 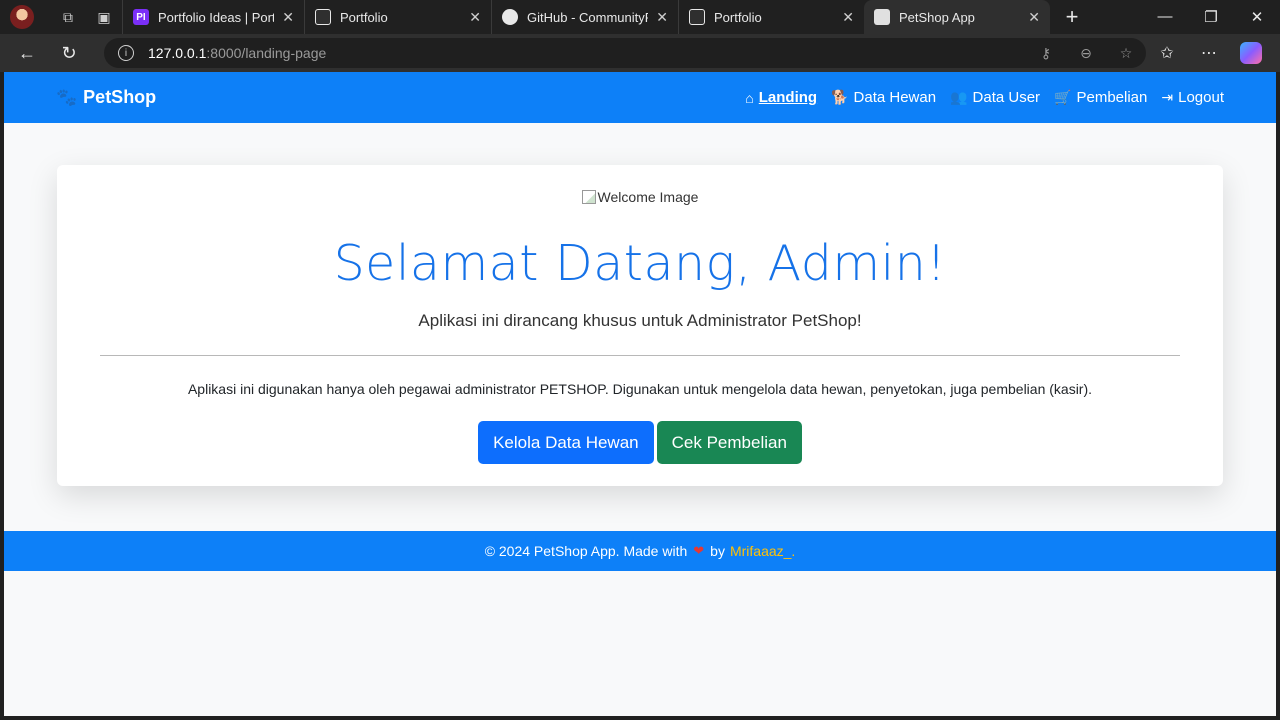 What do you see at coordinates (640, 355) in the screenshot?
I see `divider` at bounding box center [640, 355].